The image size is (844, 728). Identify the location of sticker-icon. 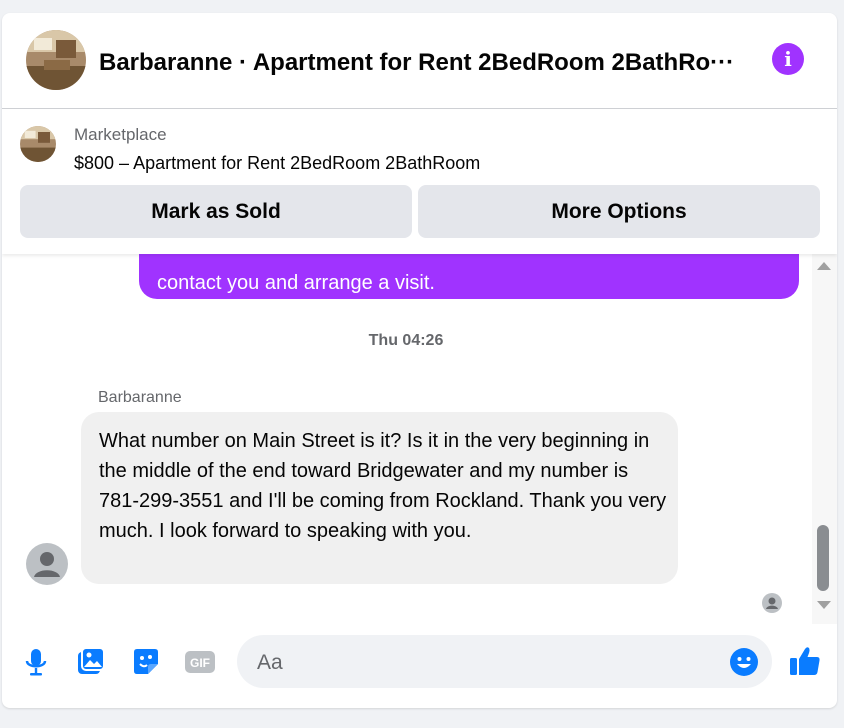
(146, 662).